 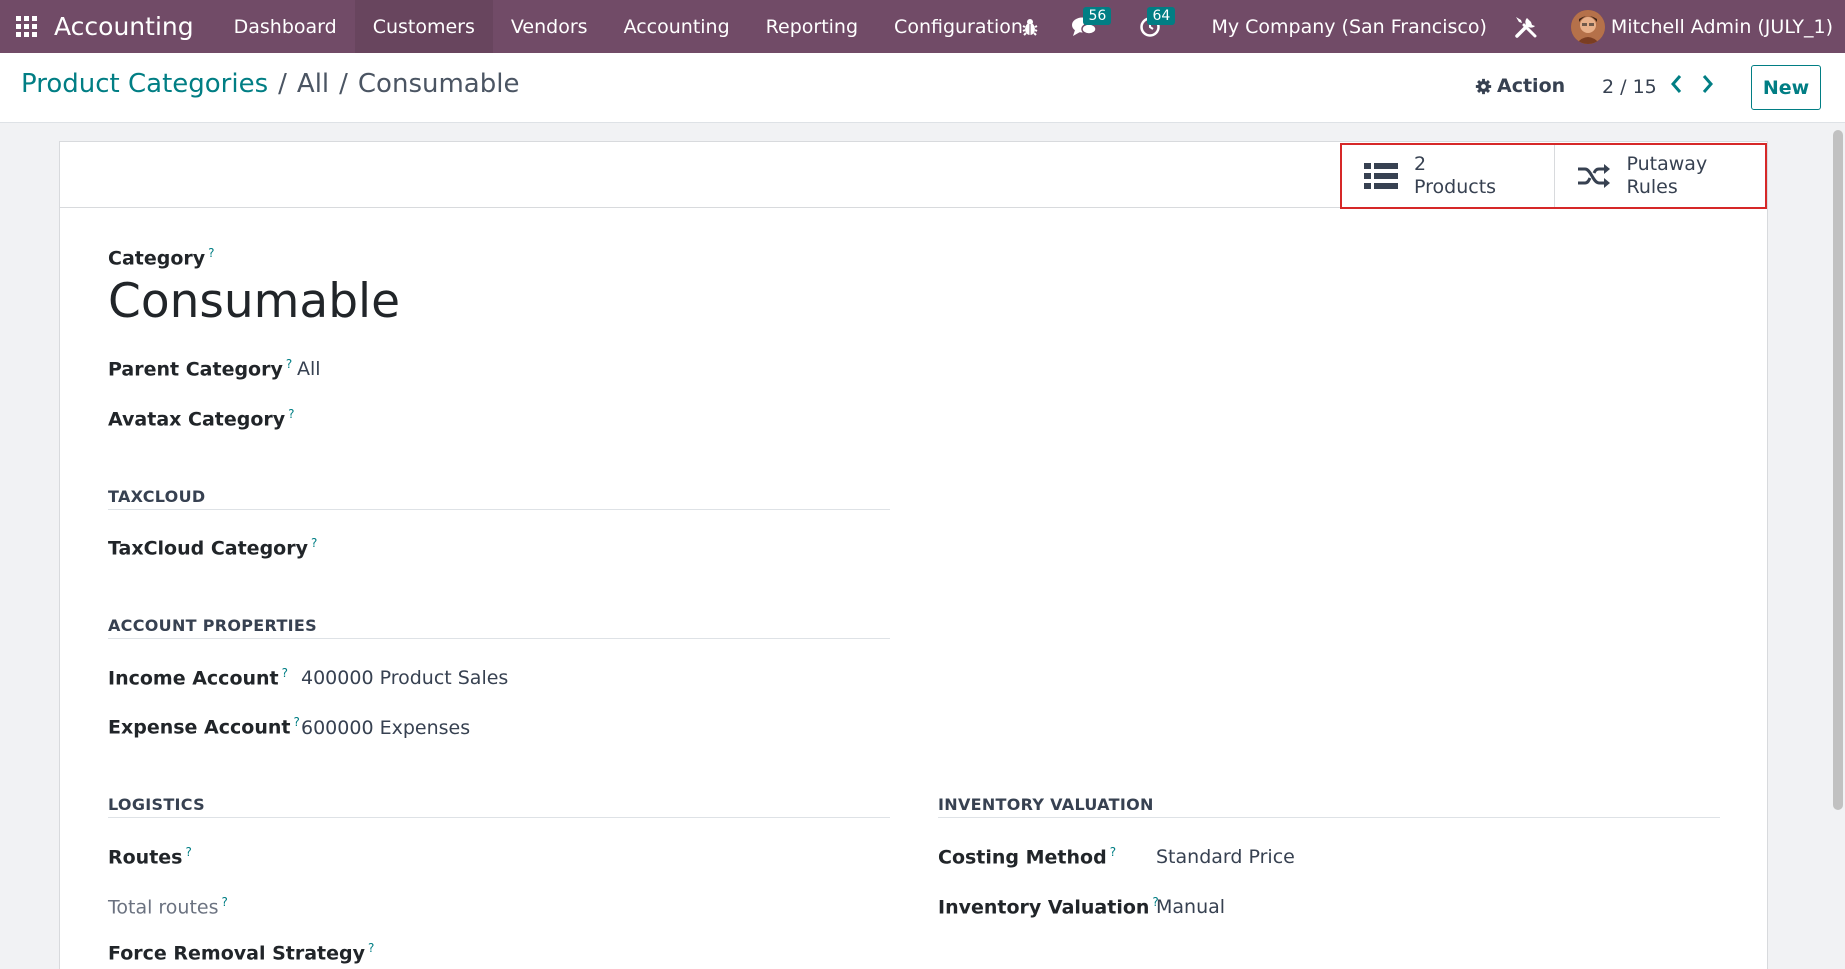 I want to click on expense-account-field: 600000 Expenses, so click(x=385, y=728).